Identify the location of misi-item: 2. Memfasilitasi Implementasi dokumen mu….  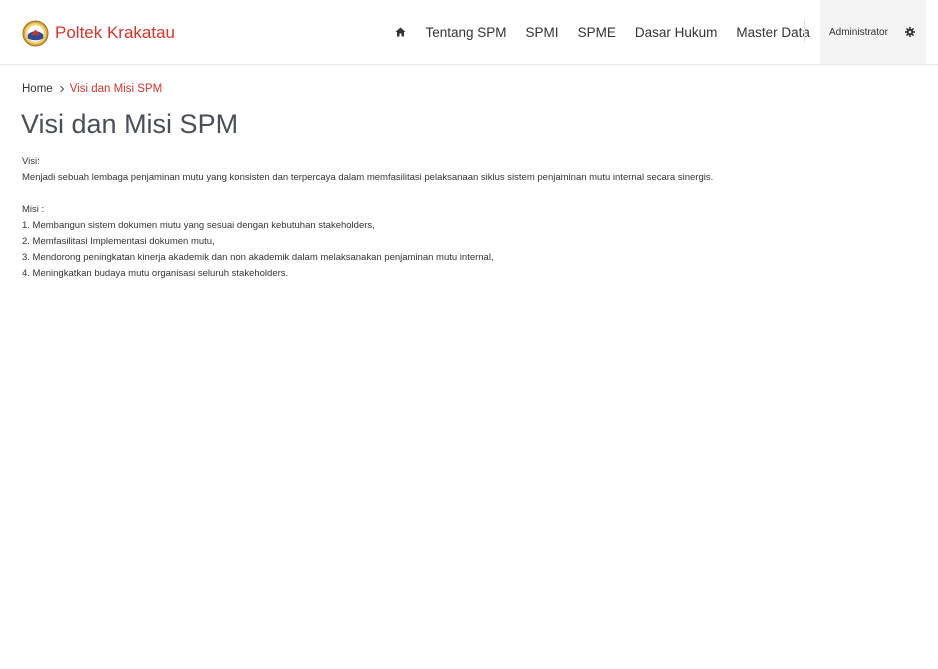
(118, 241).